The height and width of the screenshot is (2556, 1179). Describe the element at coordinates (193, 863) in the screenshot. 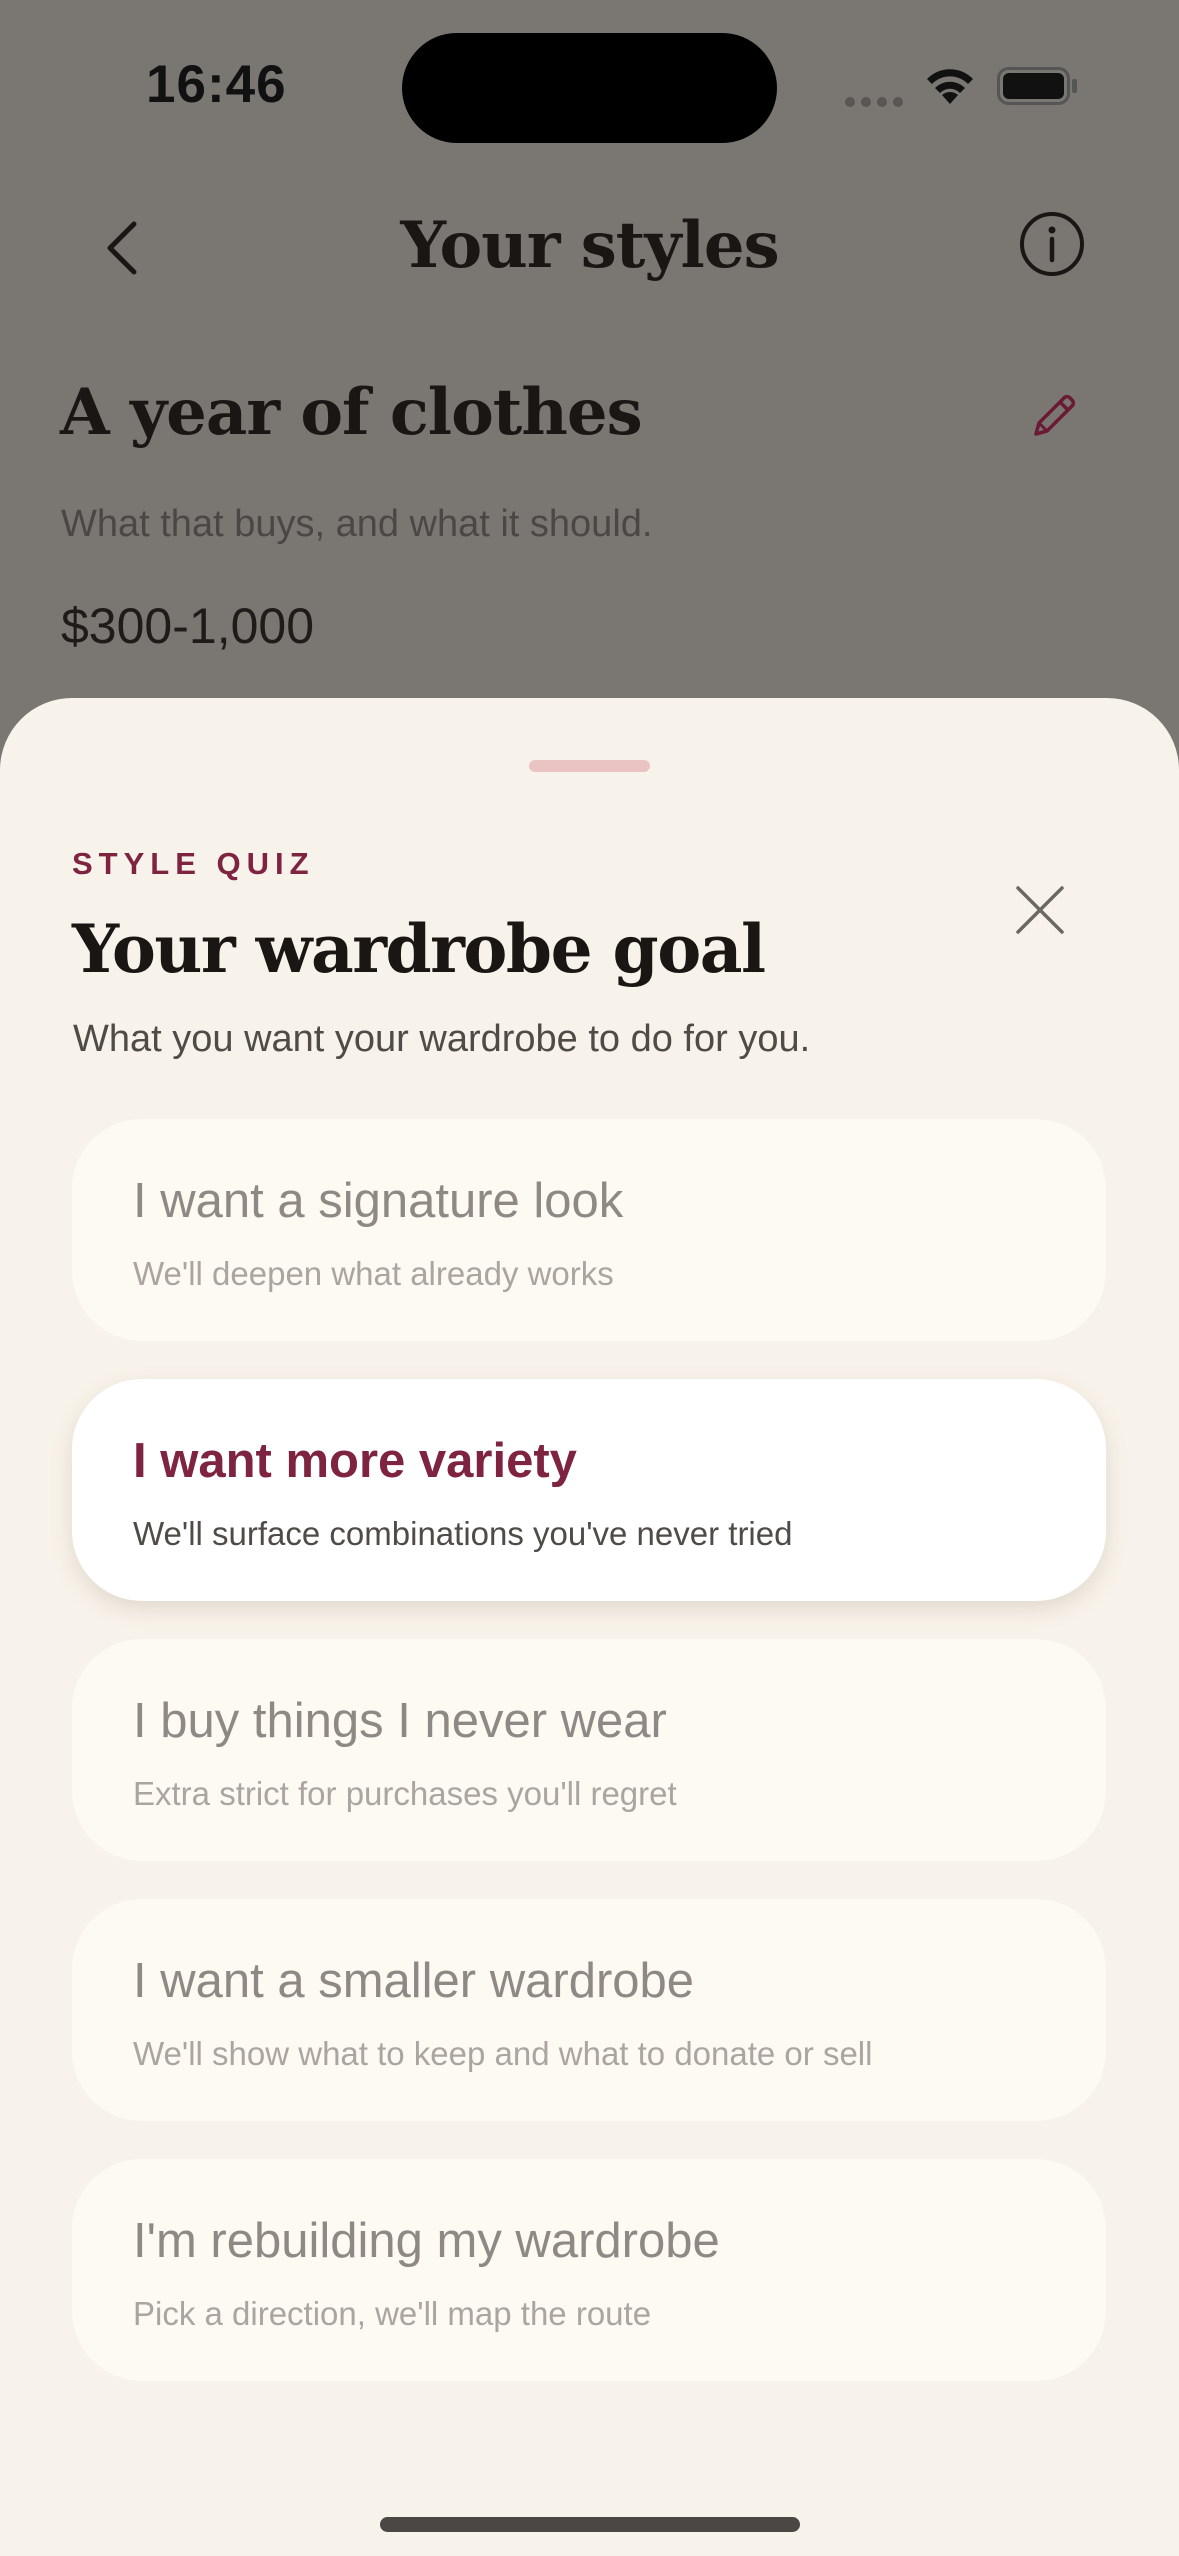

I see `sheet-eyebrow: STYLE QUIZ` at that location.